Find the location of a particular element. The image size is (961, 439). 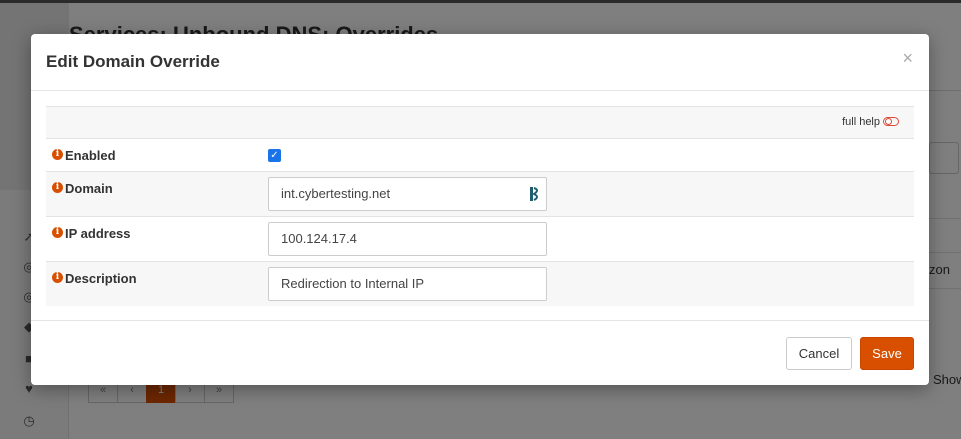

full-help-label: full help is located at coordinates (861, 122).